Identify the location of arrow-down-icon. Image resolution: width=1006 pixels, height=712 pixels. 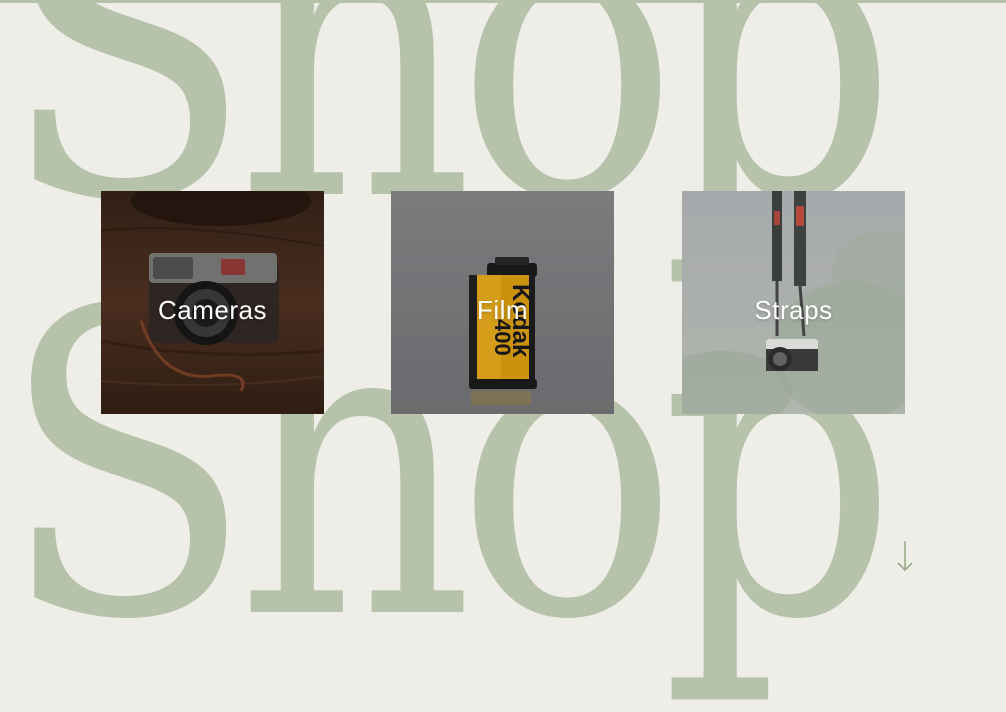
(905, 556).